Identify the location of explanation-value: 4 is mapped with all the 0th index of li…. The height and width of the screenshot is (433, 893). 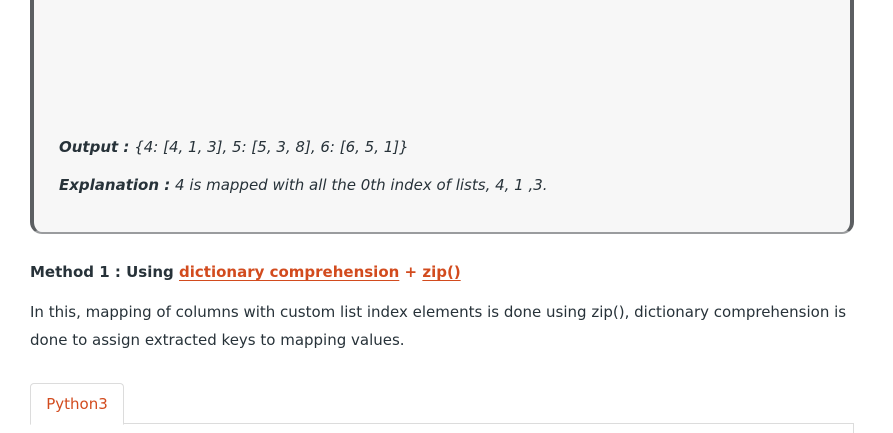
(361, 185).